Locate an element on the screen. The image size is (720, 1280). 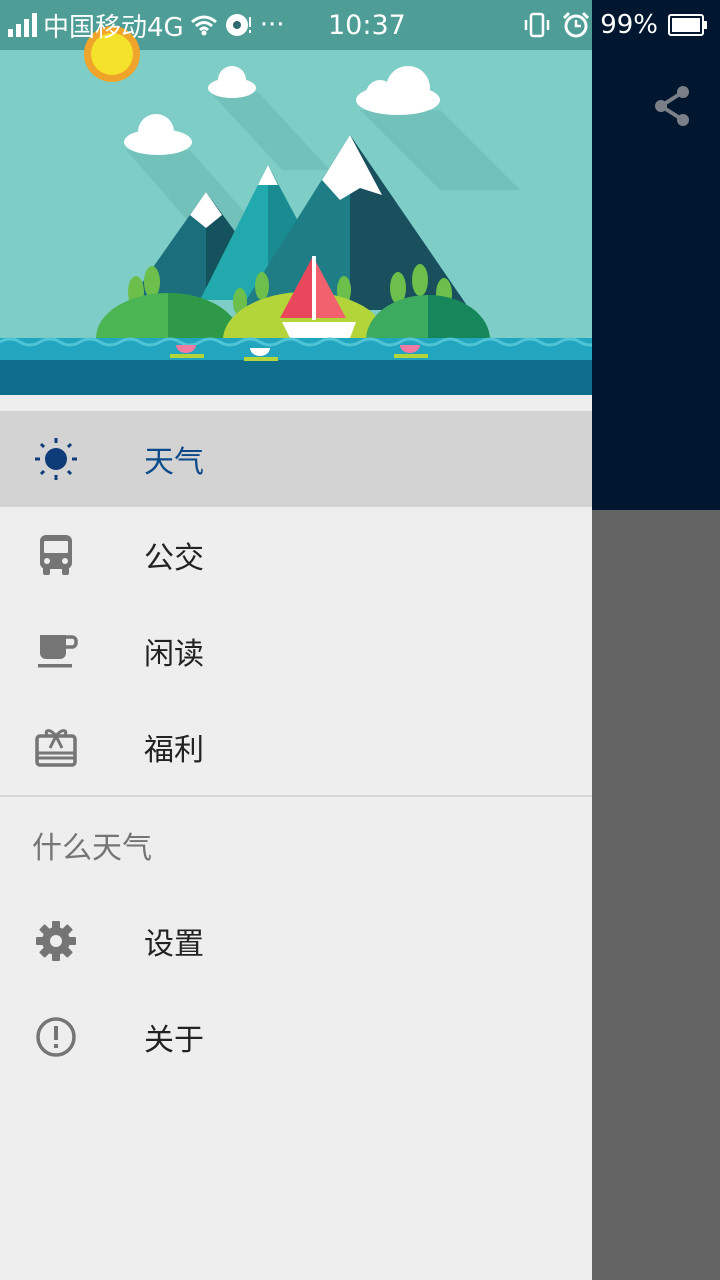
share-button is located at coordinates (672, 106).